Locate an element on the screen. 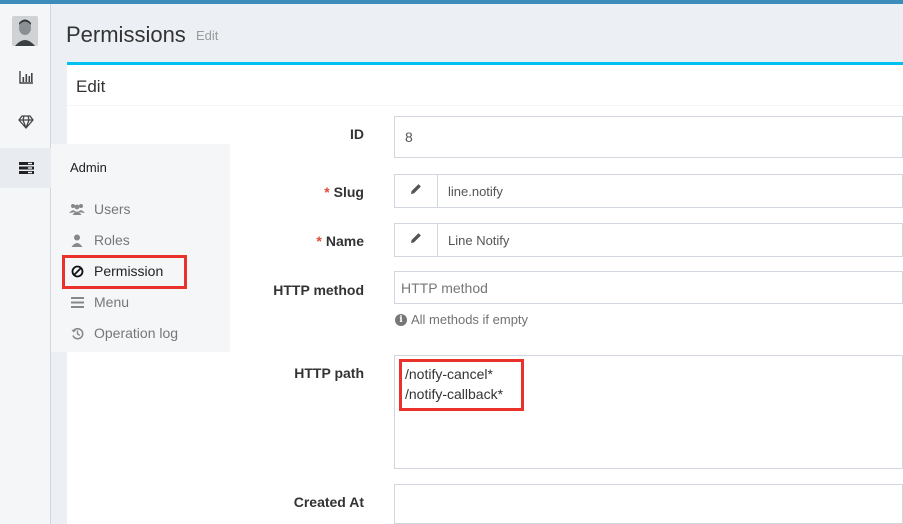 The image size is (903, 524). menu-item-label: Operation log is located at coordinates (136, 333).